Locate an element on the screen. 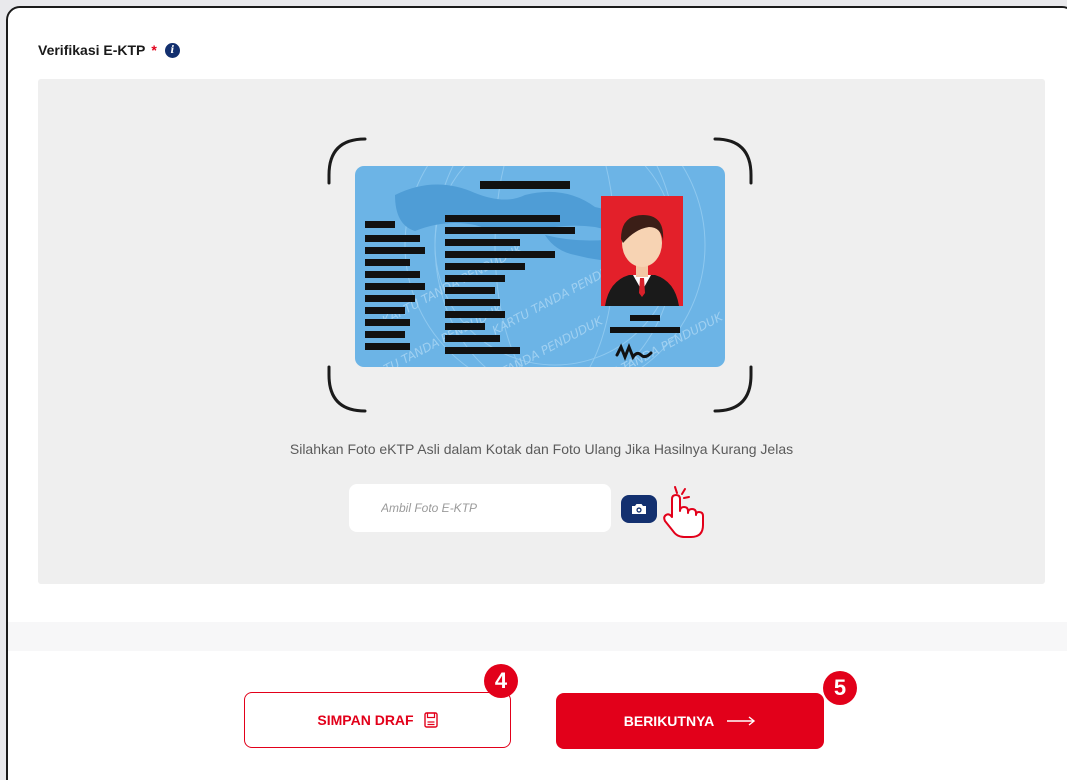  scan-corner-bottom-left is located at coordinates (347, 389).